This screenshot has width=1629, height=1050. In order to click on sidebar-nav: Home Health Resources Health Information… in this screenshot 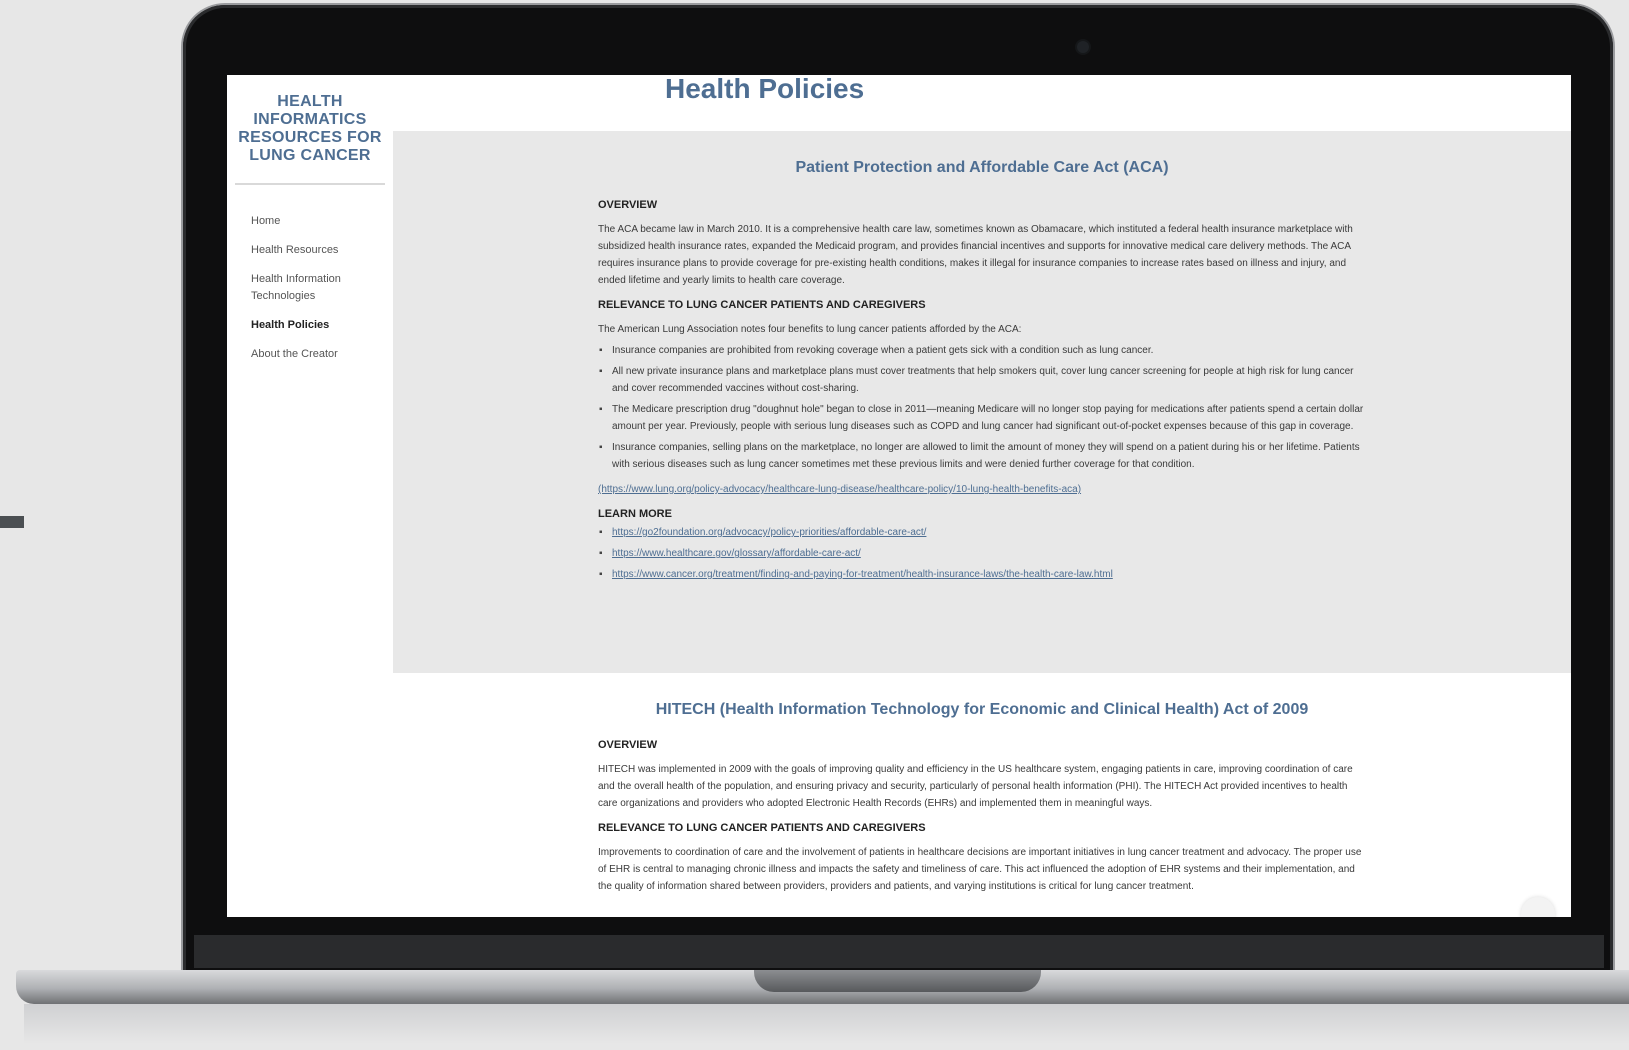, I will do `click(310, 288)`.